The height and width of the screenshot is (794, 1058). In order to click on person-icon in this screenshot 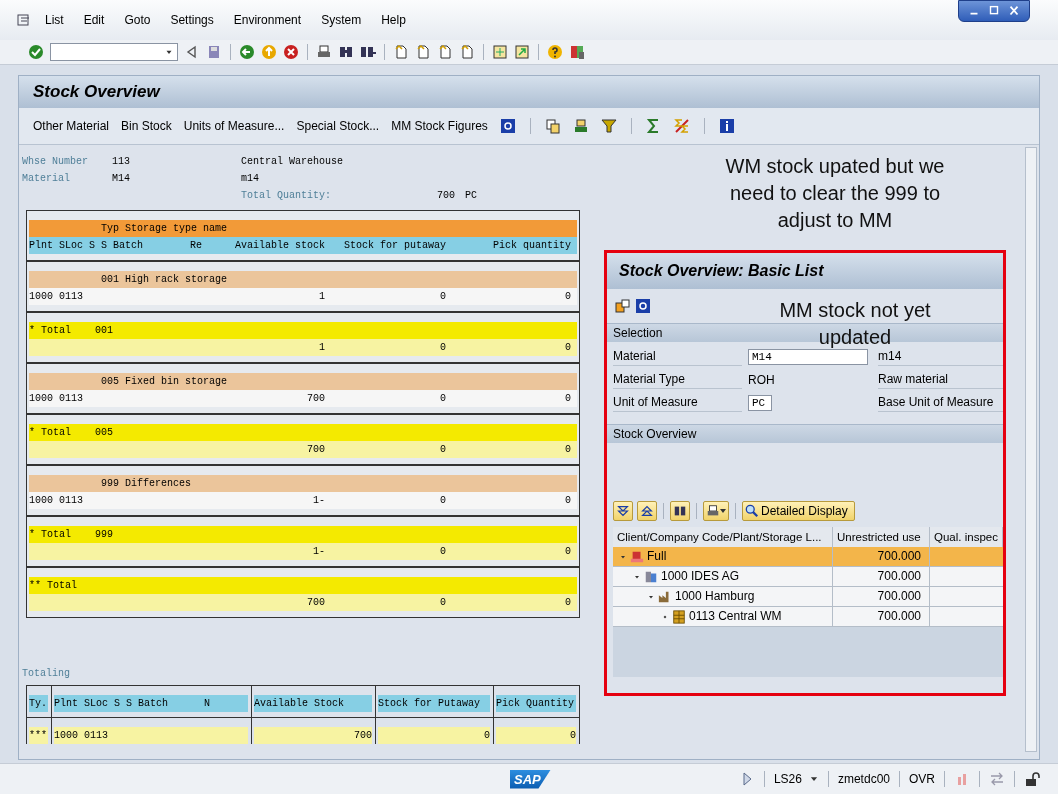, I will do `click(637, 556)`.